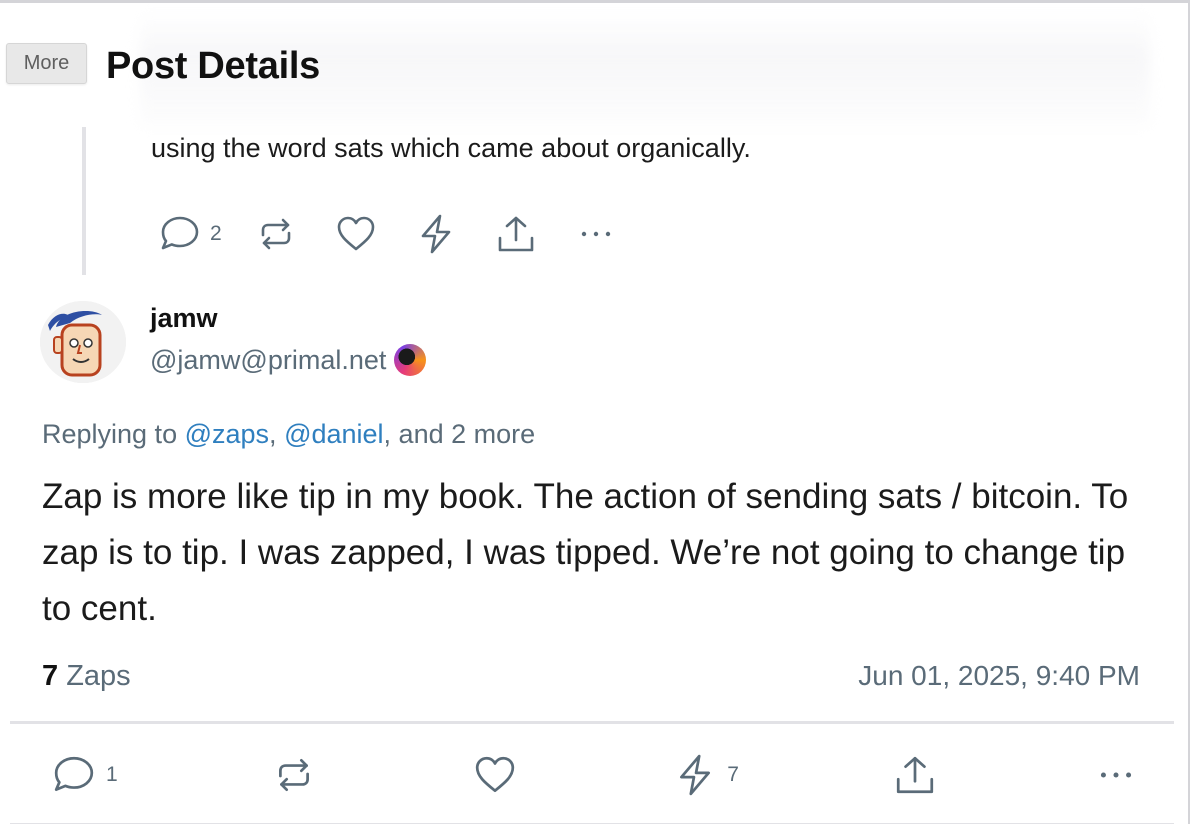 This screenshot has width=1190, height=824. I want to click on parent-like-button, so click(356, 234).